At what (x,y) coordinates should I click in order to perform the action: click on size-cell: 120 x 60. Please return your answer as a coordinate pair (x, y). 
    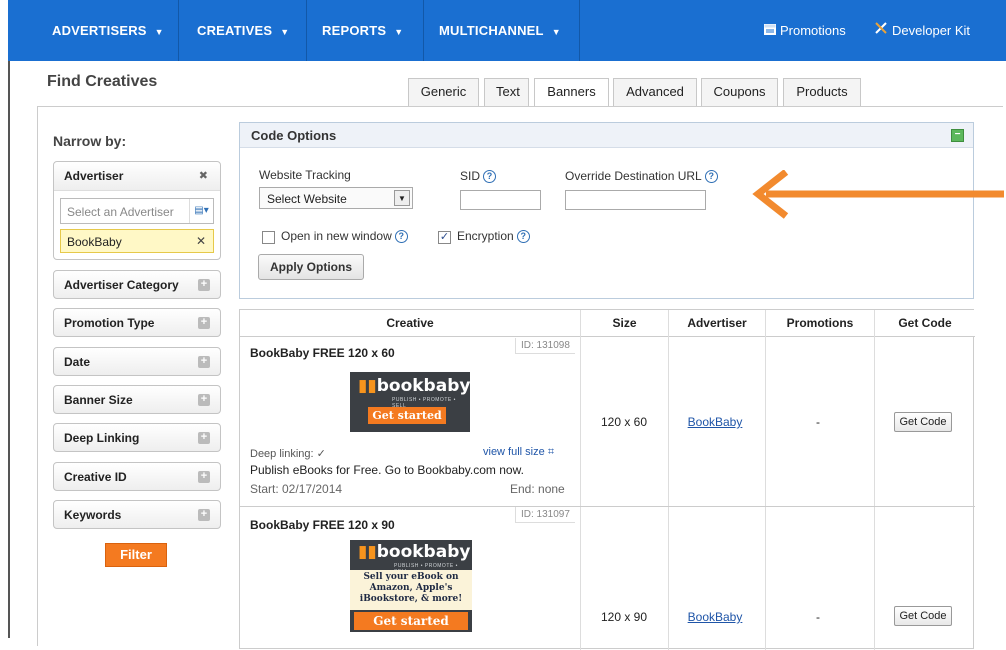
    Looking at the image, I should click on (624, 422).